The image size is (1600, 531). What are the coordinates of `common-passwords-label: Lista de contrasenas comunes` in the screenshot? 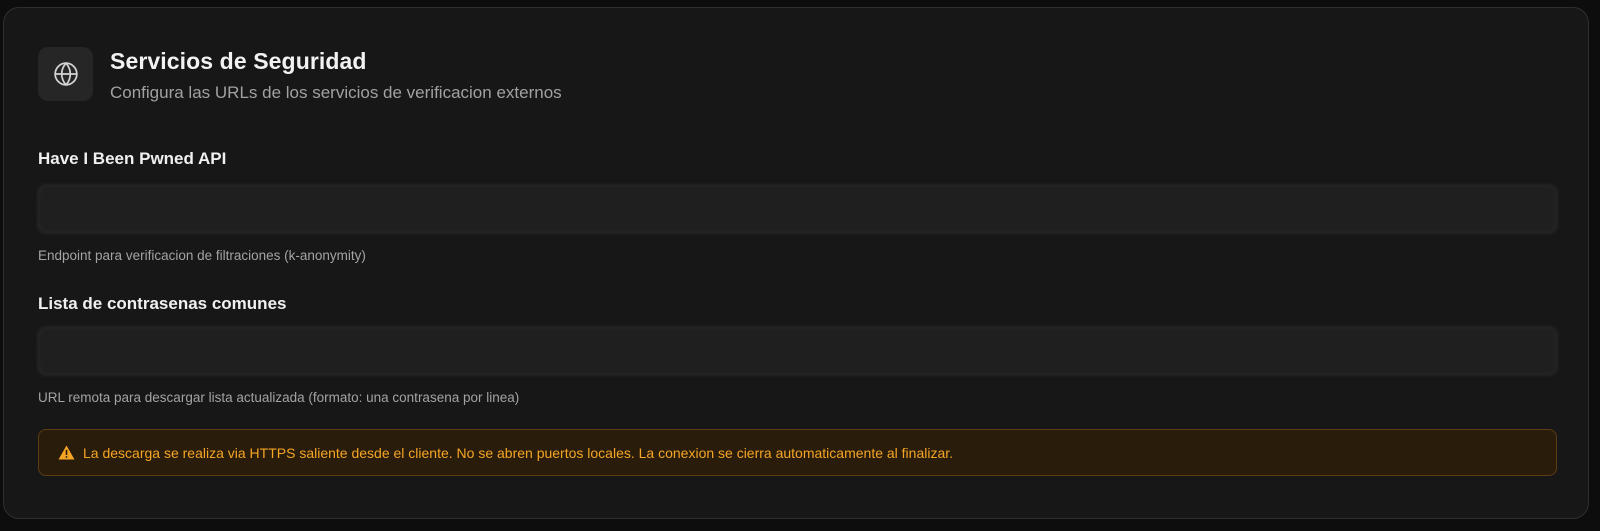 It's located at (162, 303).